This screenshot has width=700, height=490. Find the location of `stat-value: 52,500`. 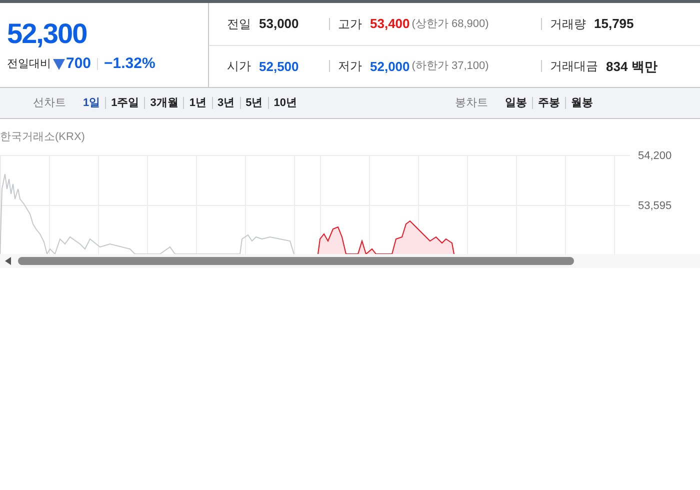

stat-value: 52,500 is located at coordinates (279, 67).